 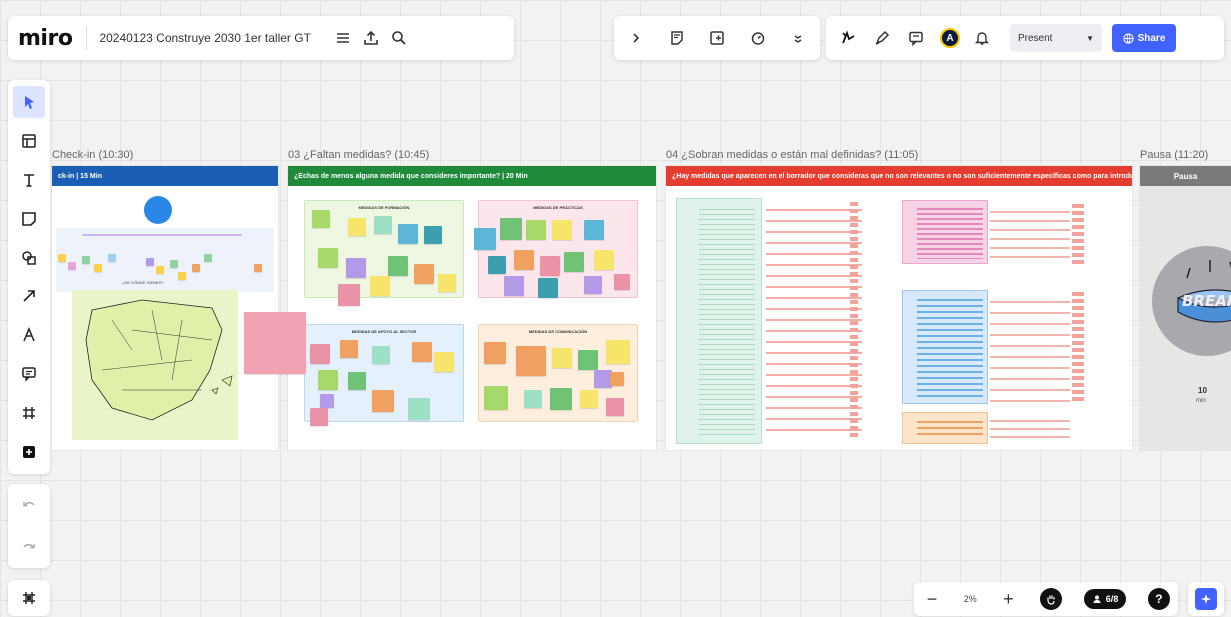 I want to click on hand-icon, so click(x=1051, y=599).